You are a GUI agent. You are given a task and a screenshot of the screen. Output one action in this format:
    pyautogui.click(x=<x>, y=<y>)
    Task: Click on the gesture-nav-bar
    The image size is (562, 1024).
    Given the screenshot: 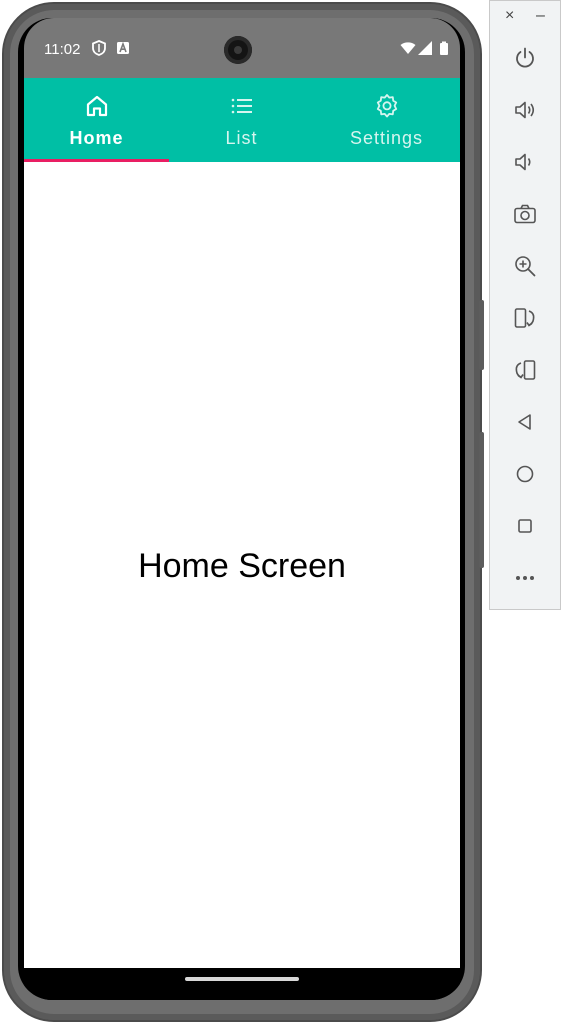 What is the action you would take?
    pyautogui.click(x=242, y=984)
    